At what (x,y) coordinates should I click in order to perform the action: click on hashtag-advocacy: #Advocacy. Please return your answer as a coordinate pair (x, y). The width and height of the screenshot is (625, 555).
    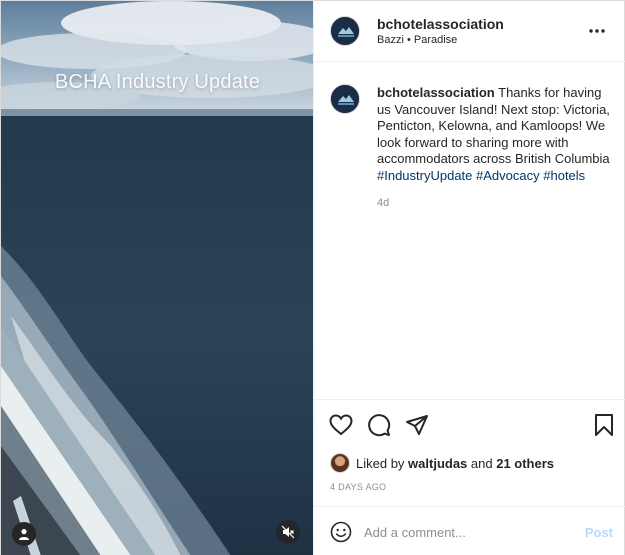
    Looking at the image, I should click on (508, 175).